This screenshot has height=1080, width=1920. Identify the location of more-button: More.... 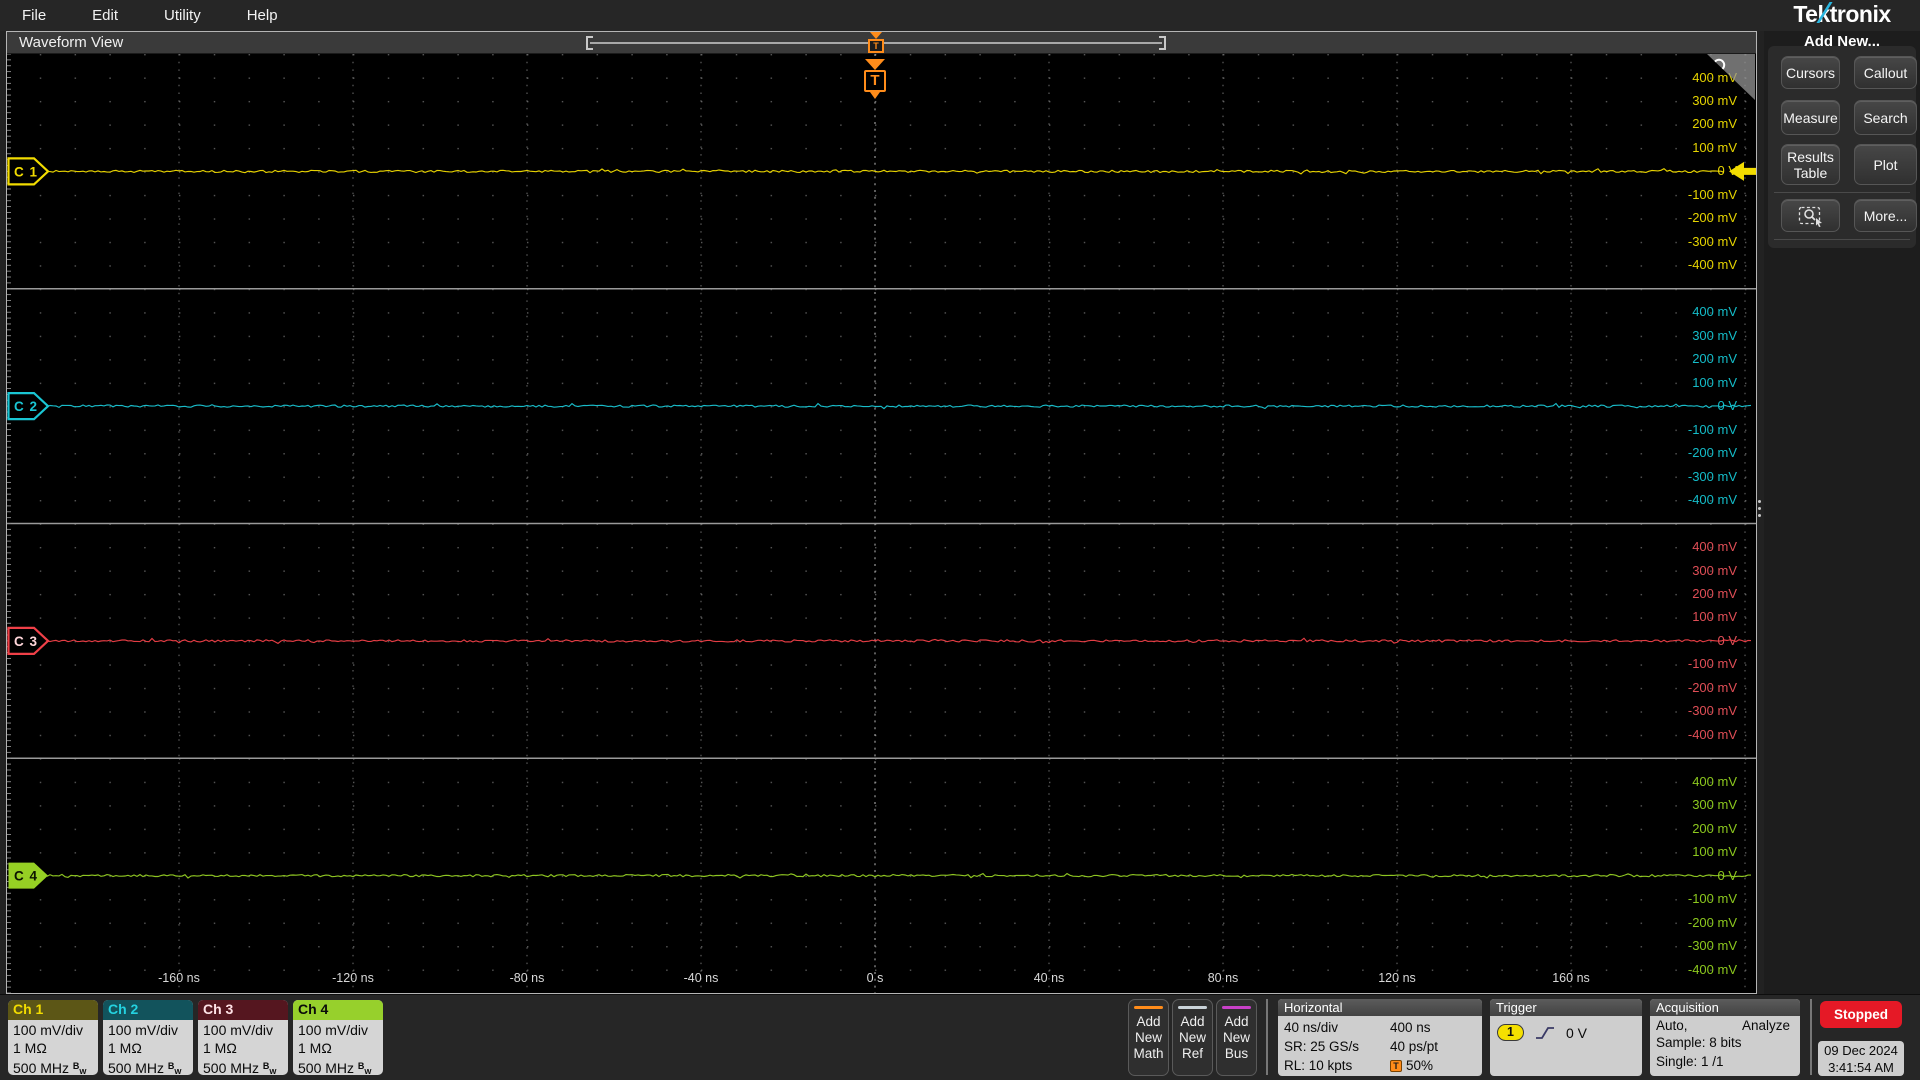
(1885, 215).